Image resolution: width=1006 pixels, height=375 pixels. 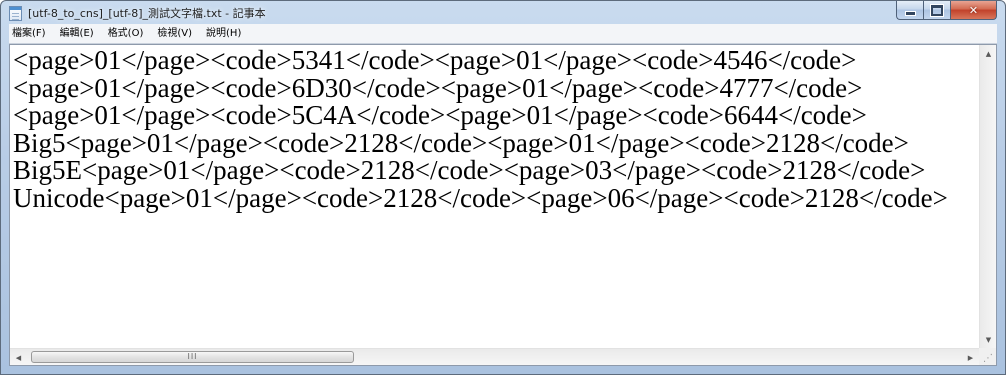 I want to click on notepad-icon, so click(x=15, y=13).